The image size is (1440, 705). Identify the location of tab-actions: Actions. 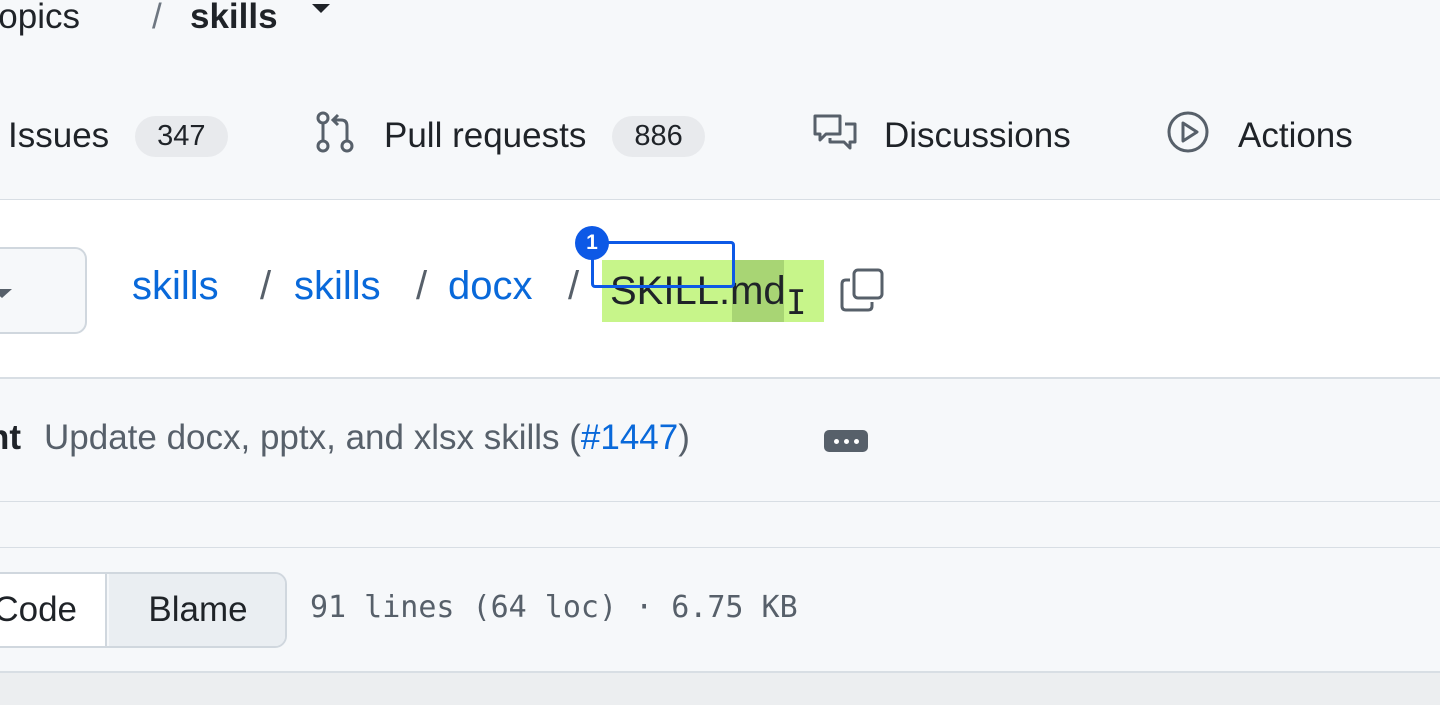
(1259, 136).